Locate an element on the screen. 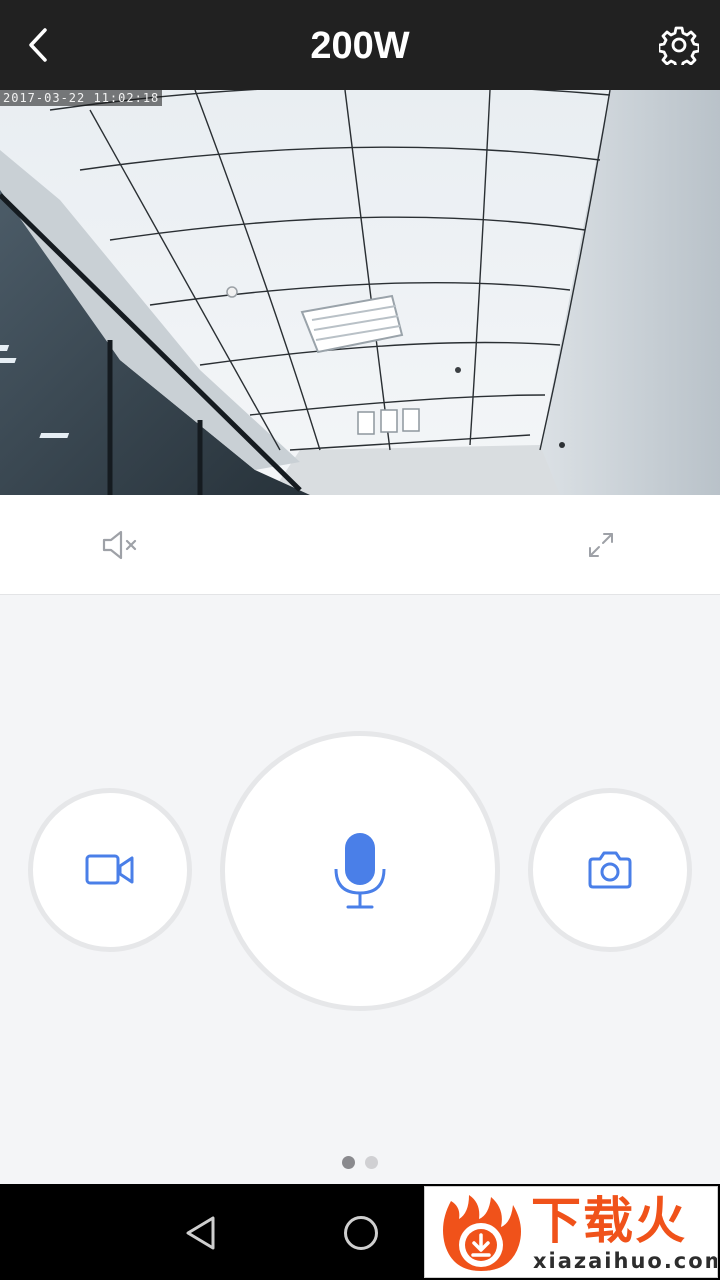 This screenshot has width=720, height=1280. page-dot-active is located at coordinates (348, 1162).